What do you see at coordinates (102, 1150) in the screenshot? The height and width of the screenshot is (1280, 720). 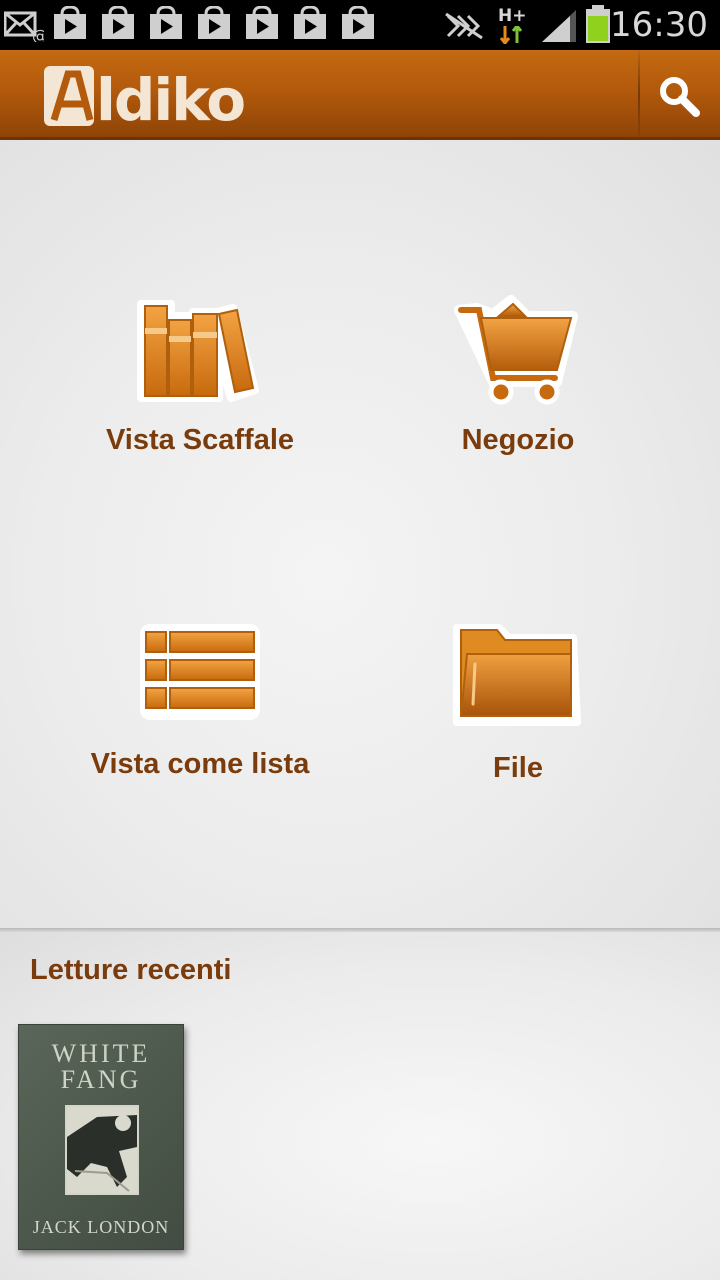 I see `book-cover-illustration` at bounding box center [102, 1150].